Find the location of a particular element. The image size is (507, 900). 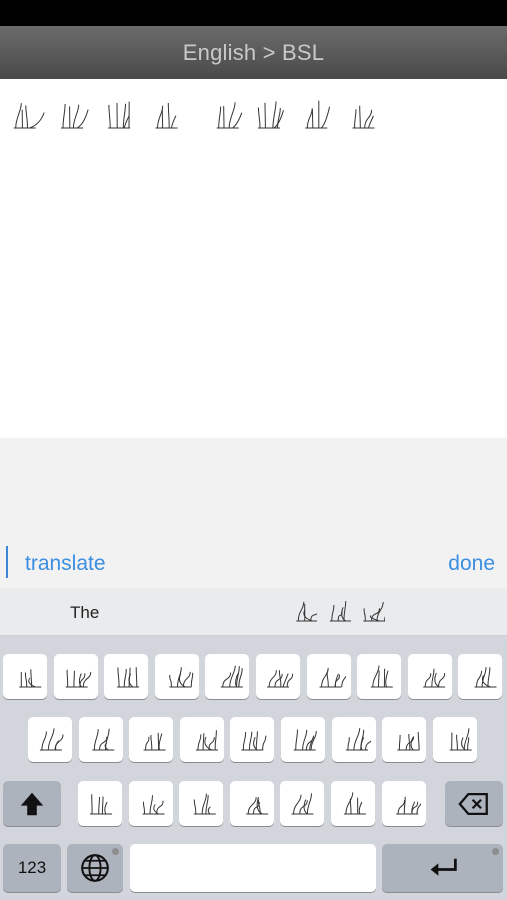

word-gap is located at coordinates (197, 115).